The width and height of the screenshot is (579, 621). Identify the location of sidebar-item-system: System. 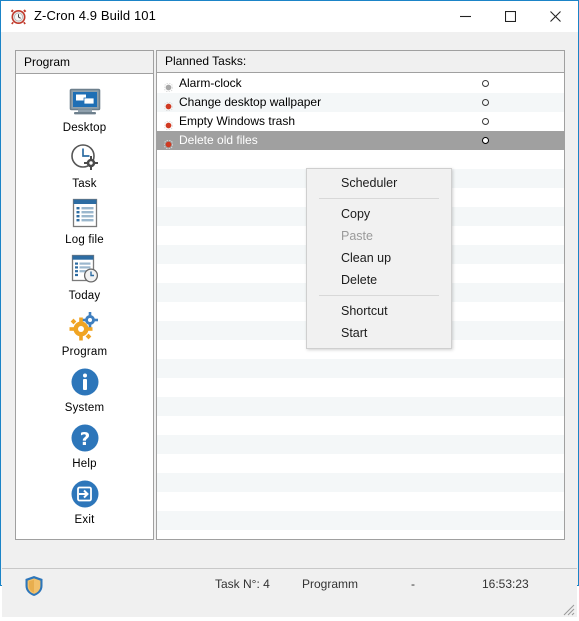
(84, 388).